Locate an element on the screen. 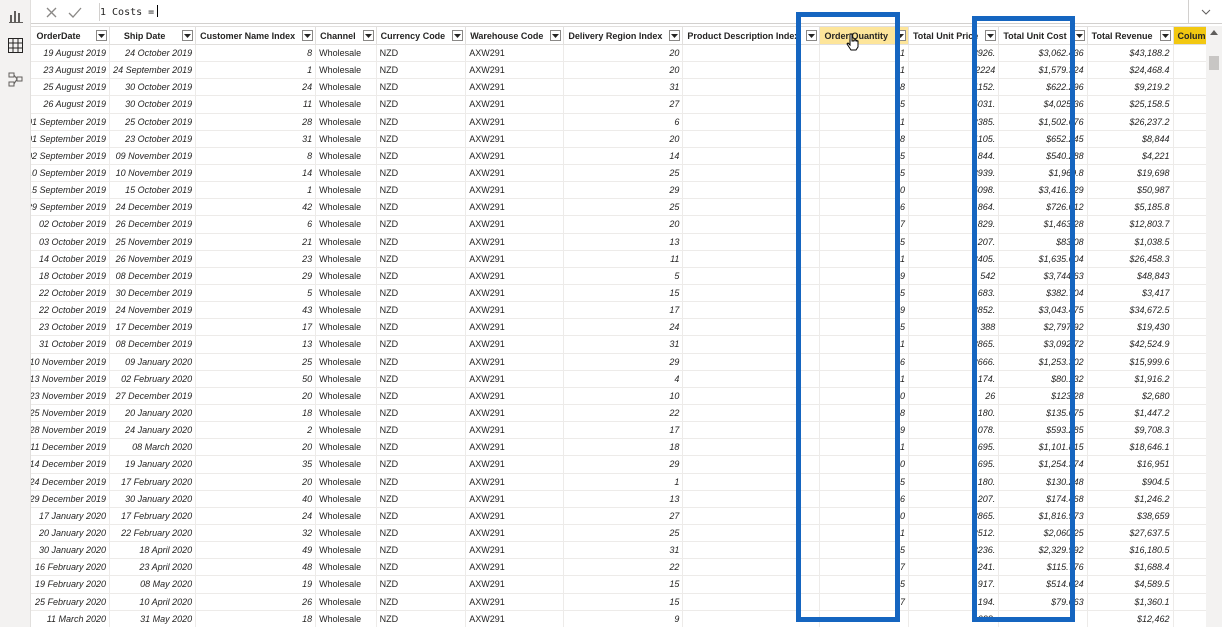 This screenshot has height=627, width=1222. table-cell: 241. is located at coordinates (953, 567).